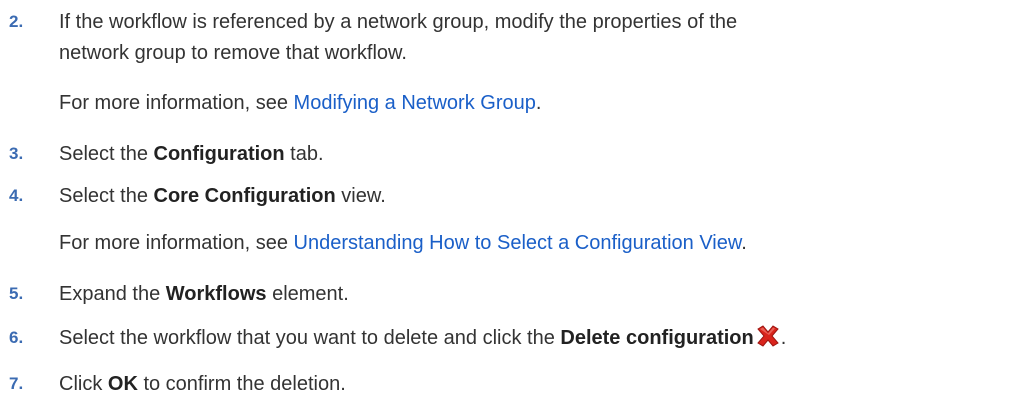 The width and height of the screenshot is (1029, 415). What do you see at coordinates (216, 294) in the screenshot?
I see `ui-term-workflows: Workflows` at bounding box center [216, 294].